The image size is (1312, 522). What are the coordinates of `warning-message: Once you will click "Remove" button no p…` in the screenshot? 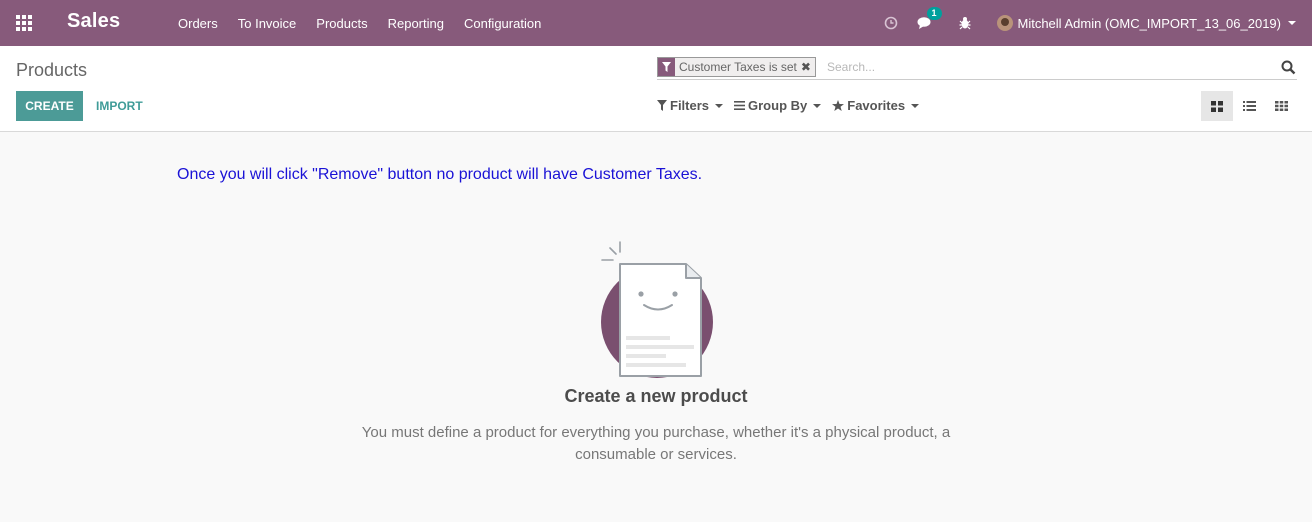 It's located at (440, 174).